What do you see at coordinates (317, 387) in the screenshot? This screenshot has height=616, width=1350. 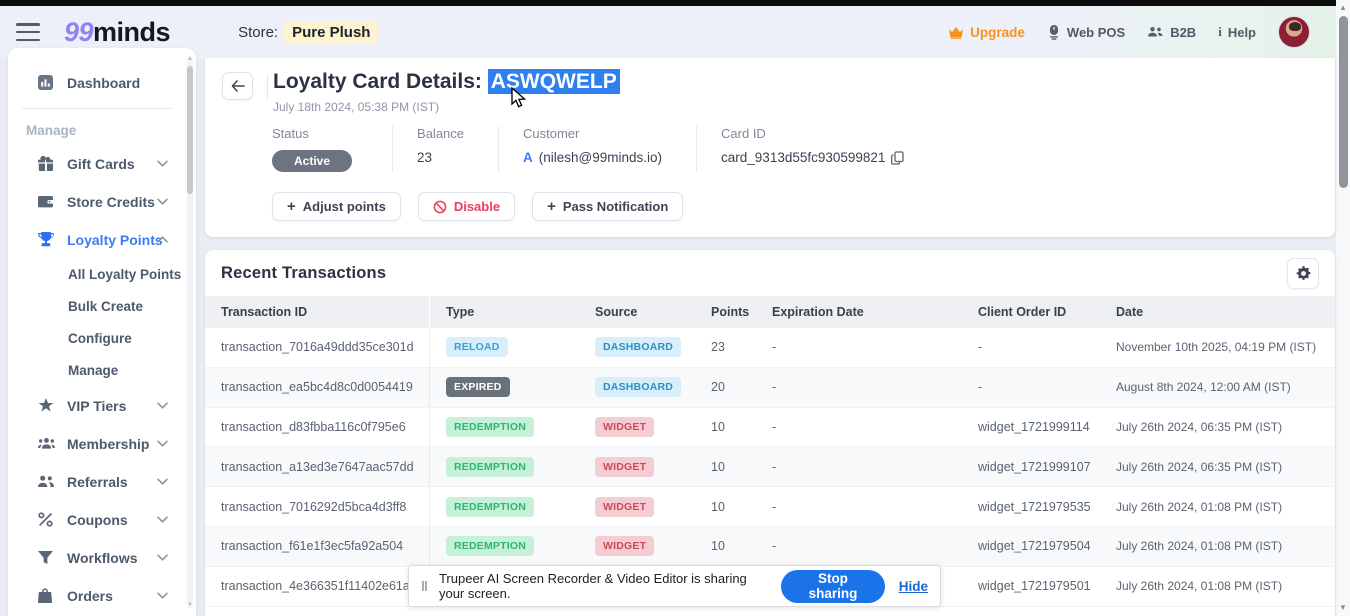 I see `cell-transaction-id: transaction_ea5bc4d8c0d0054419` at bounding box center [317, 387].